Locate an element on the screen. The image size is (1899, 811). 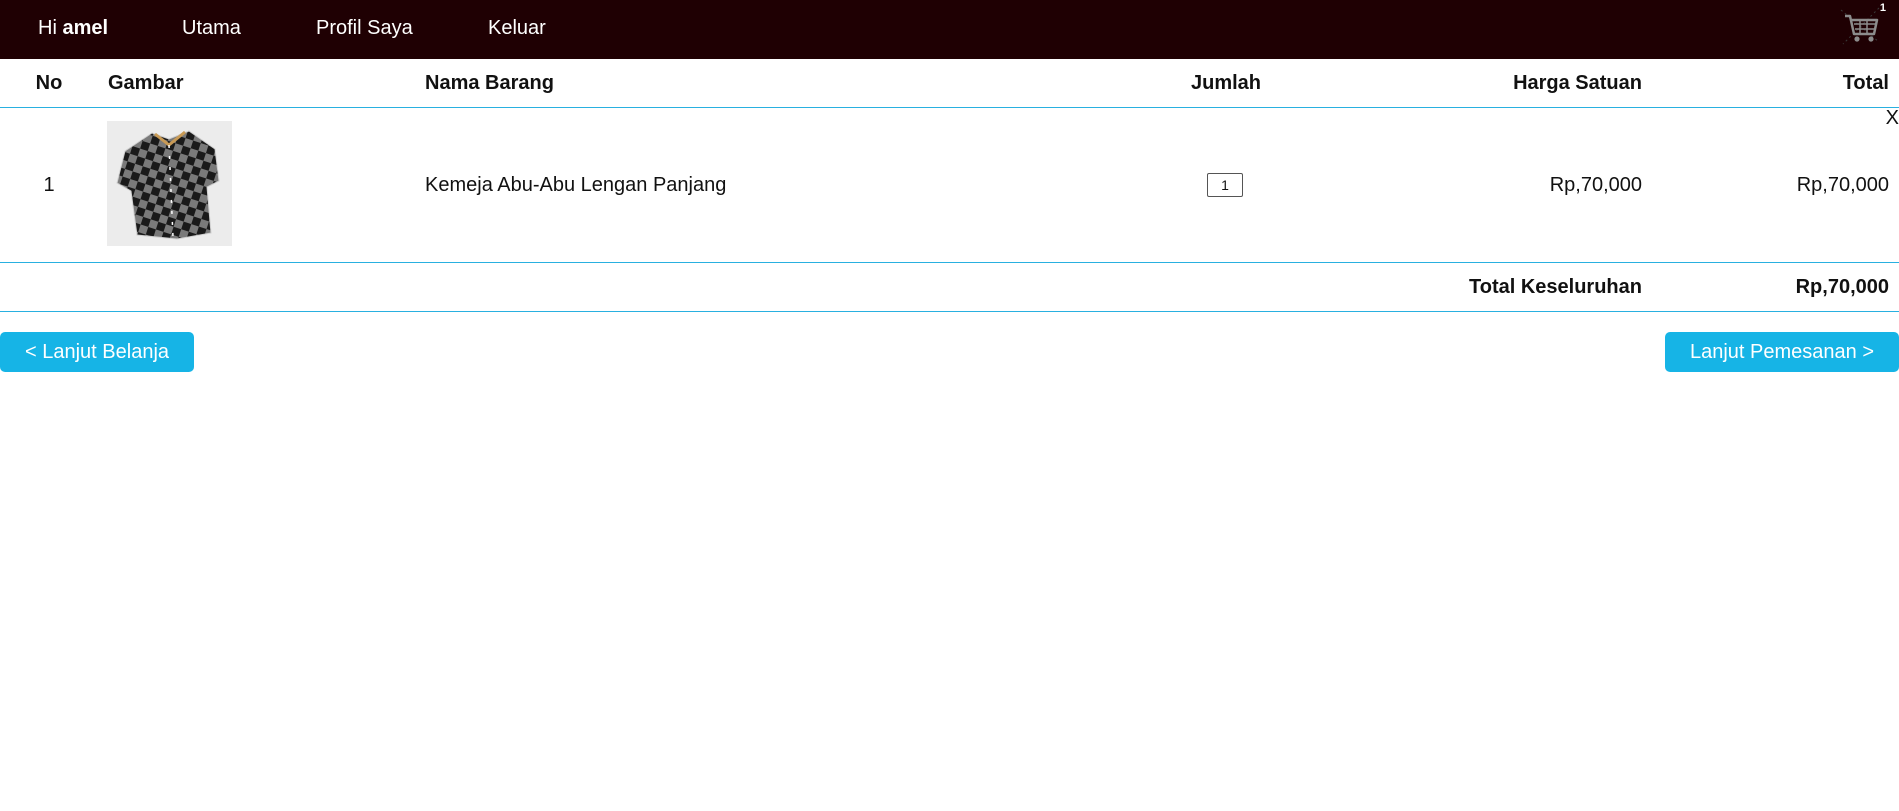
continue-shopping-button: < Lanjut Belanja is located at coordinates (97, 352).